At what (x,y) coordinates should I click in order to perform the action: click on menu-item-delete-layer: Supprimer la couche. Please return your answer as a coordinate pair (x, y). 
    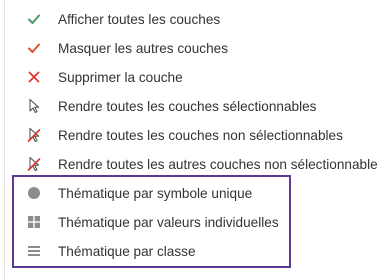
    Looking at the image, I should click on (190, 77).